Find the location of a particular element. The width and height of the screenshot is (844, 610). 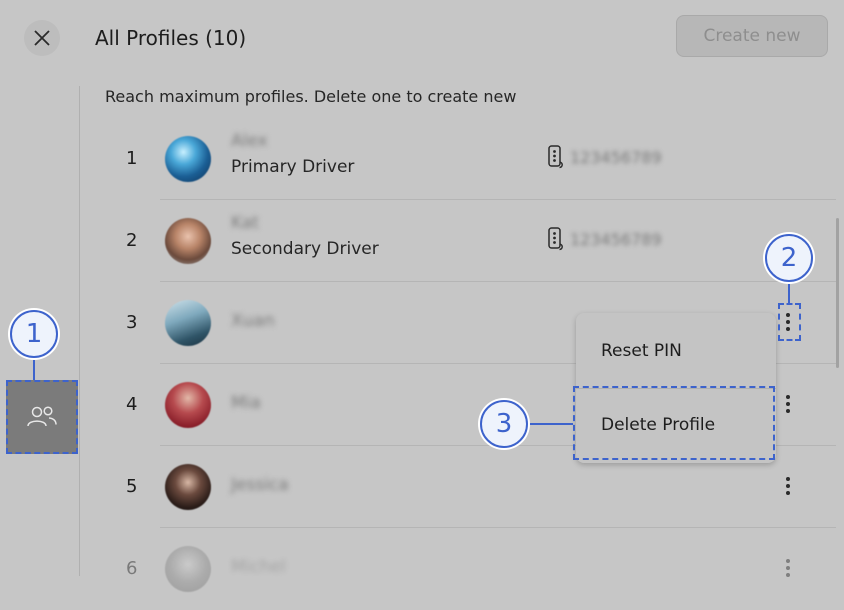

highlight-kebab is located at coordinates (789, 322).